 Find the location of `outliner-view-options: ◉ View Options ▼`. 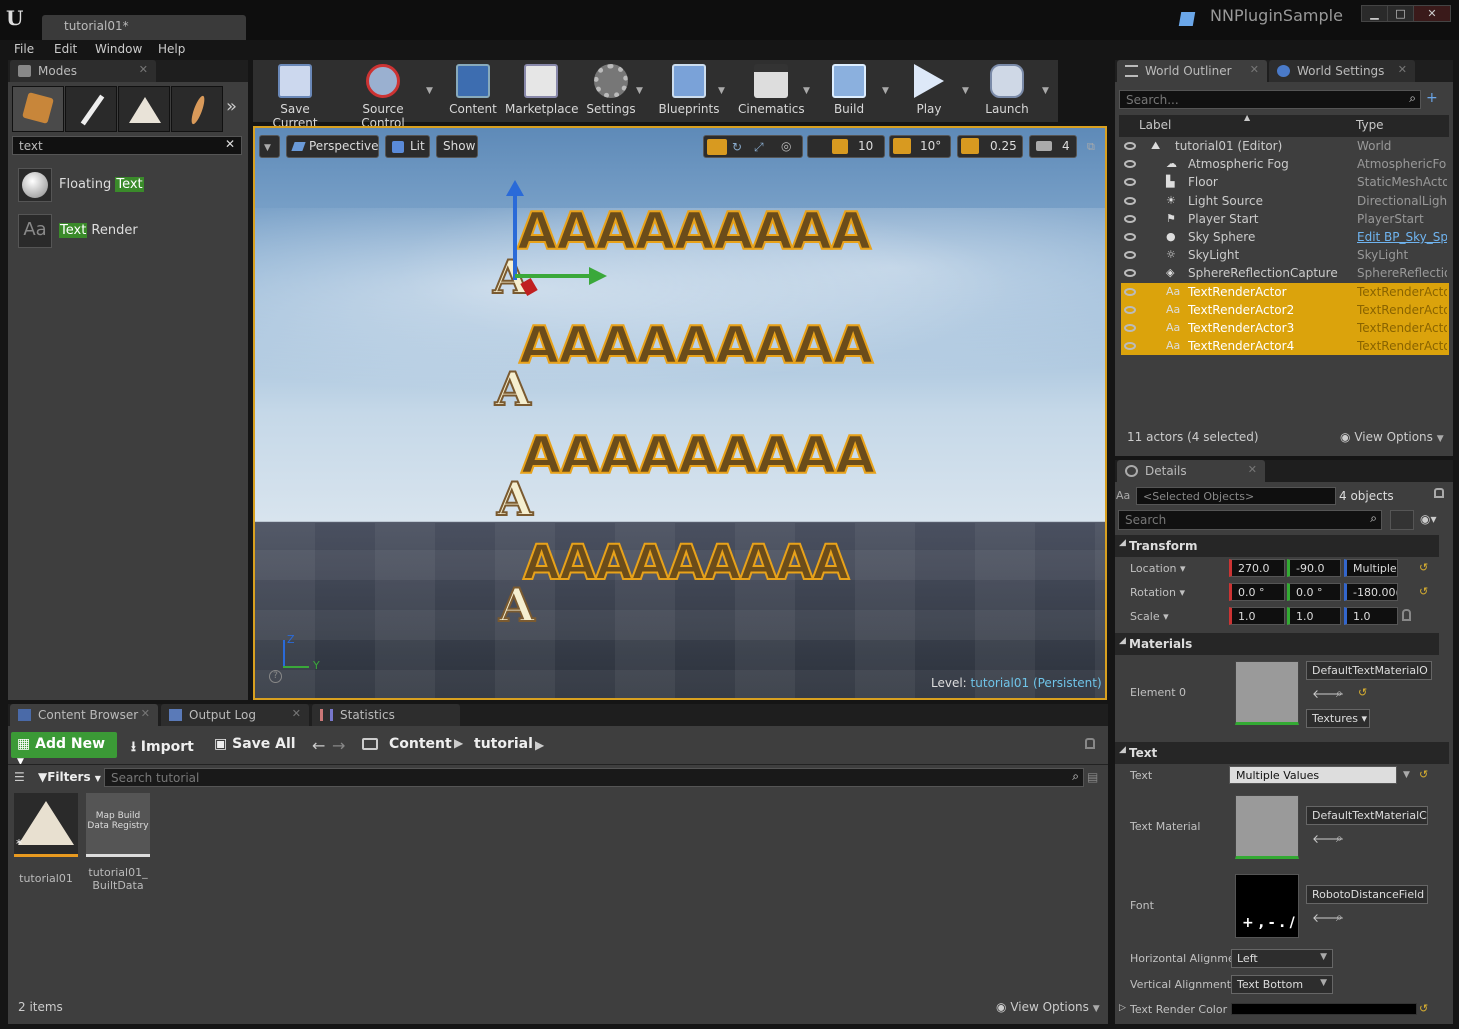

outliner-view-options: ◉ View Options ▼ is located at coordinates (1392, 437).